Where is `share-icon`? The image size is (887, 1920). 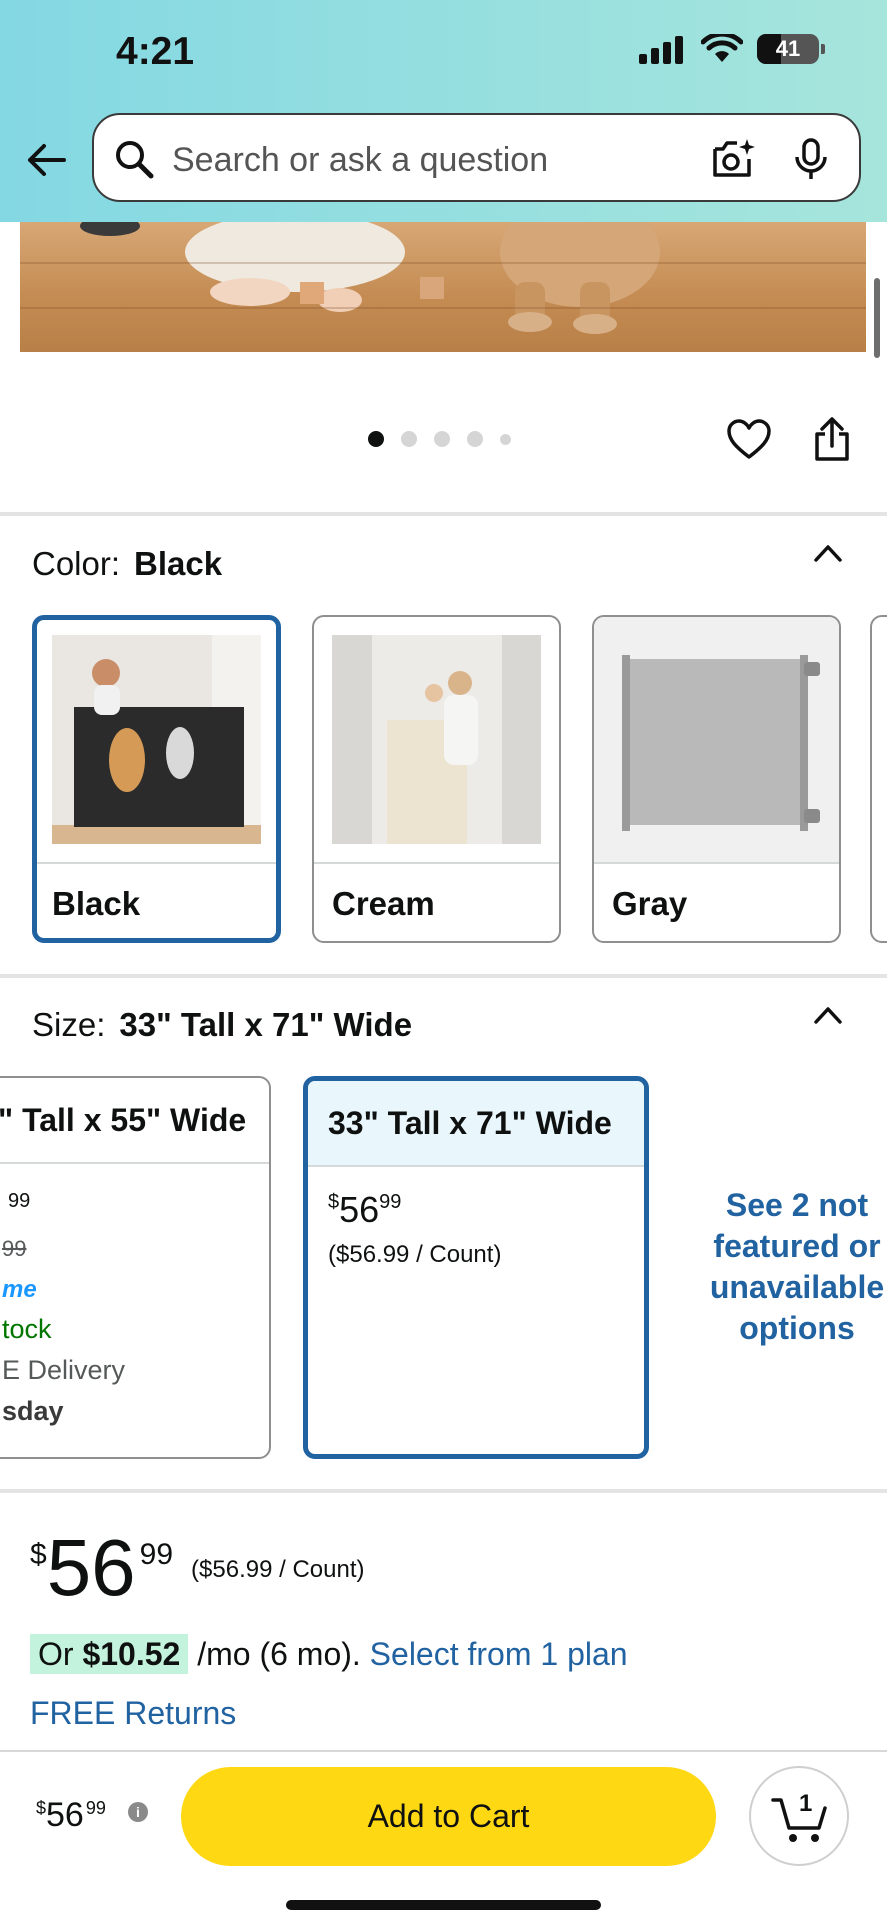
share-icon is located at coordinates (832, 439).